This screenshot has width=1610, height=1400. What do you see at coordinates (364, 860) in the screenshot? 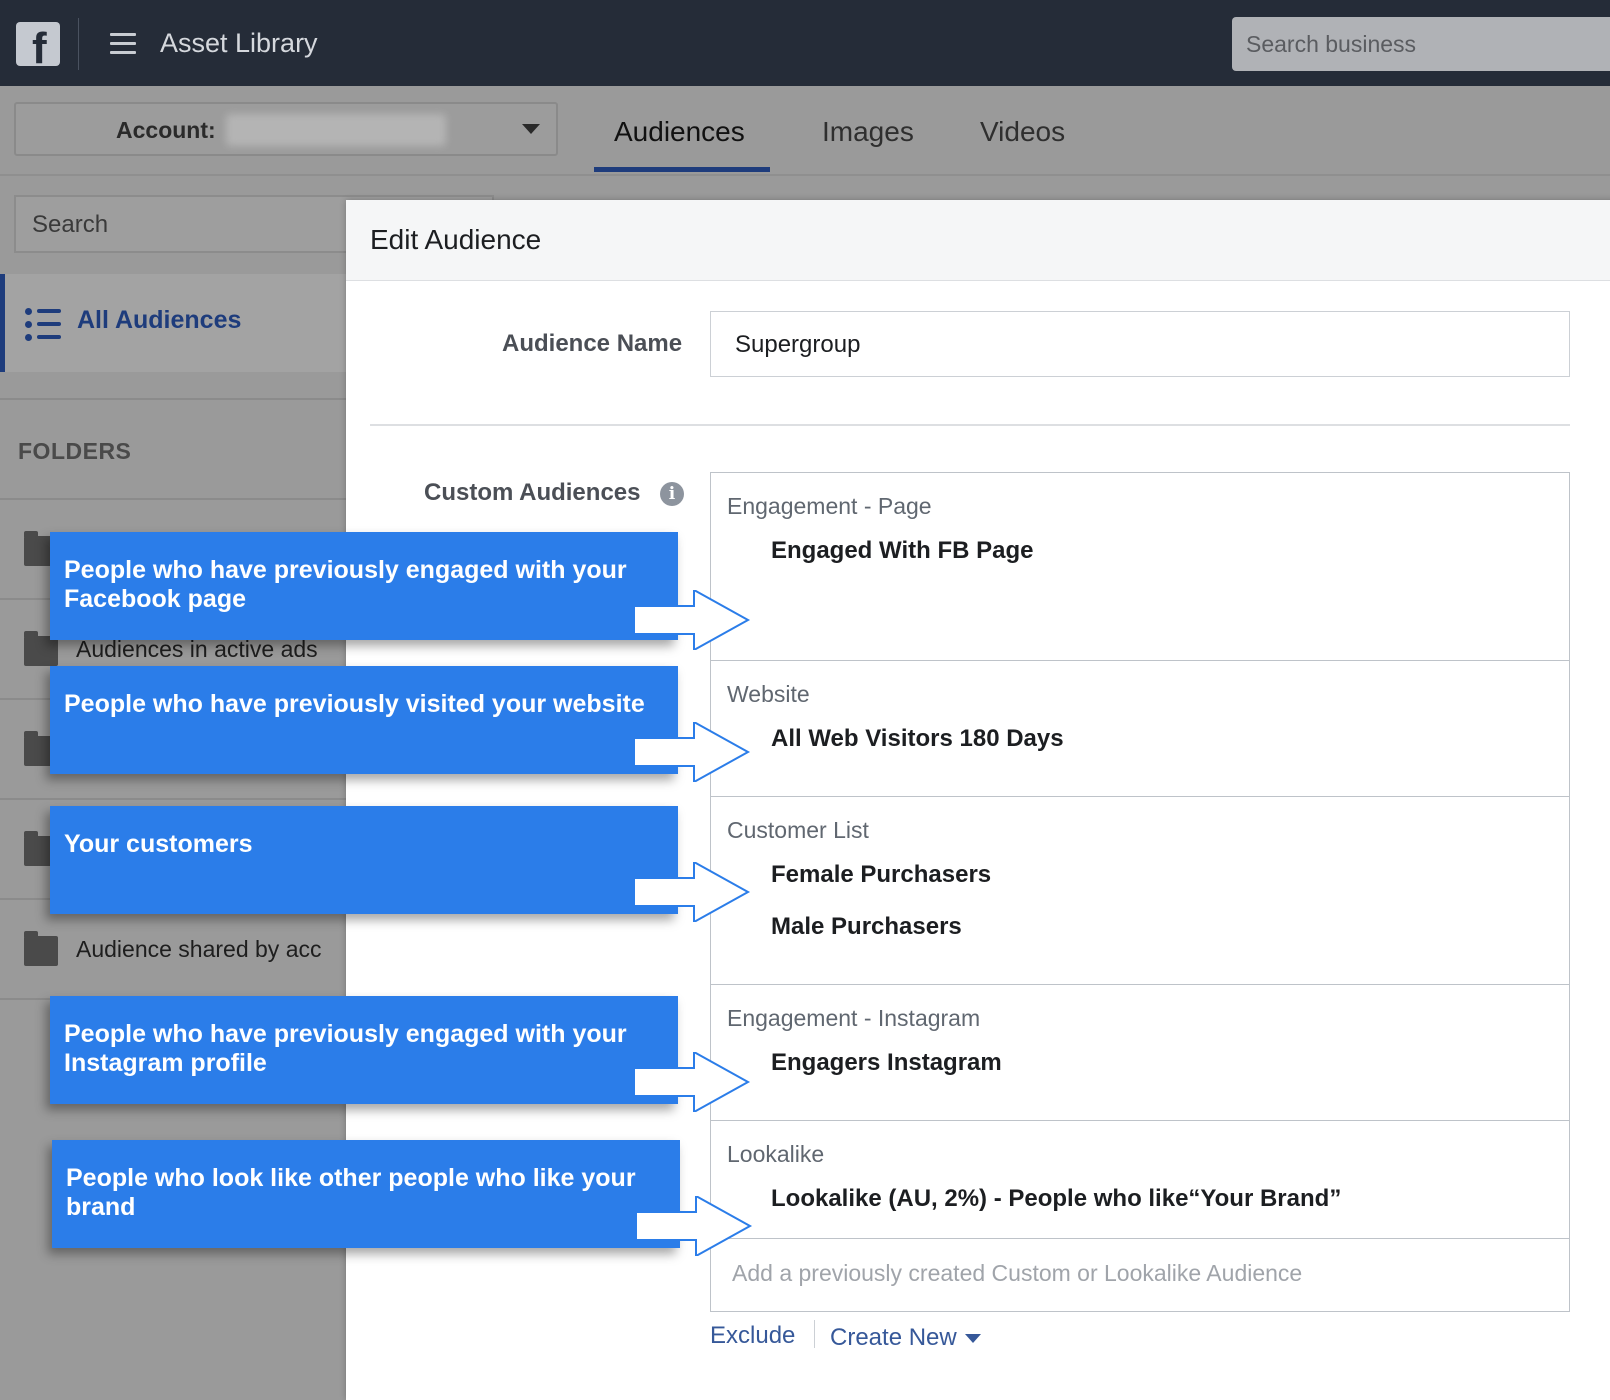
I see `annotation-callout: Your customers` at bounding box center [364, 860].